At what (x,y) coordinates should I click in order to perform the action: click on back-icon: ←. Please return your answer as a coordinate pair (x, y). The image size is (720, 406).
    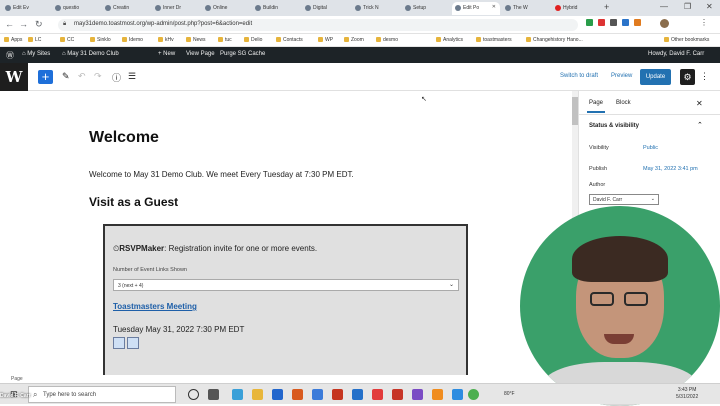
    Looking at the image, I should click on (9, 24).